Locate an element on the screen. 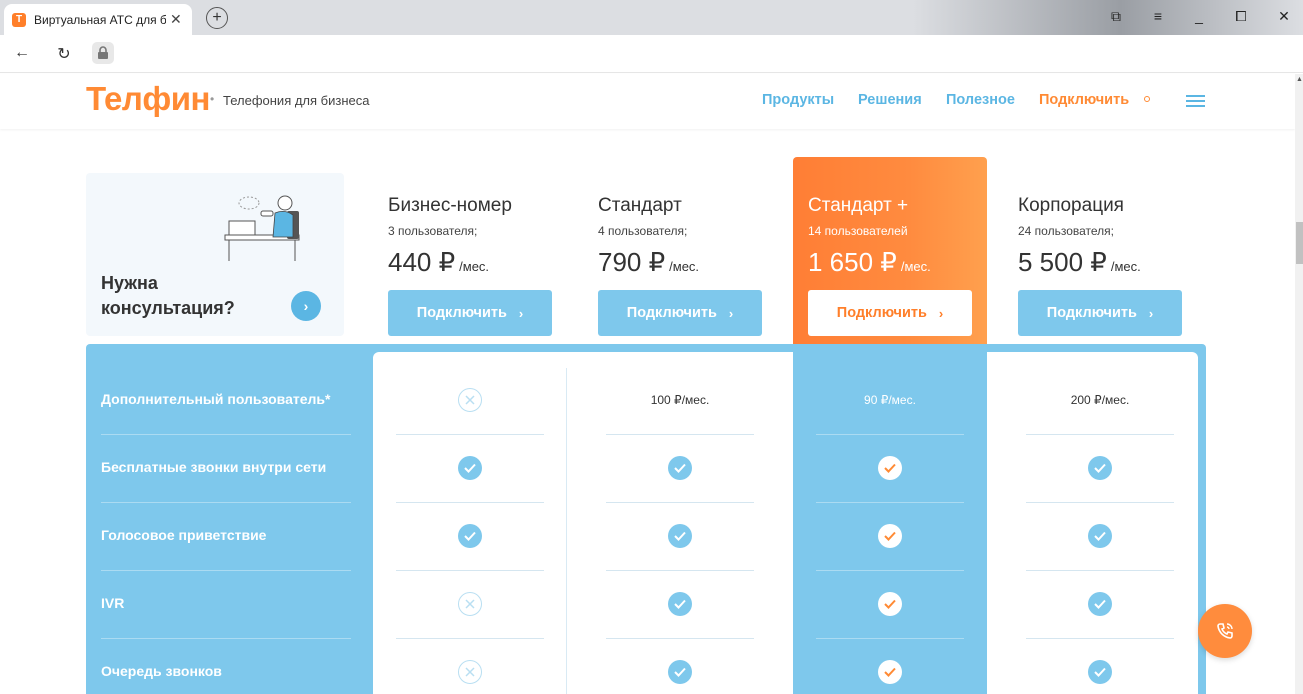  back-icon: ← is located at coordinates (22, 53).